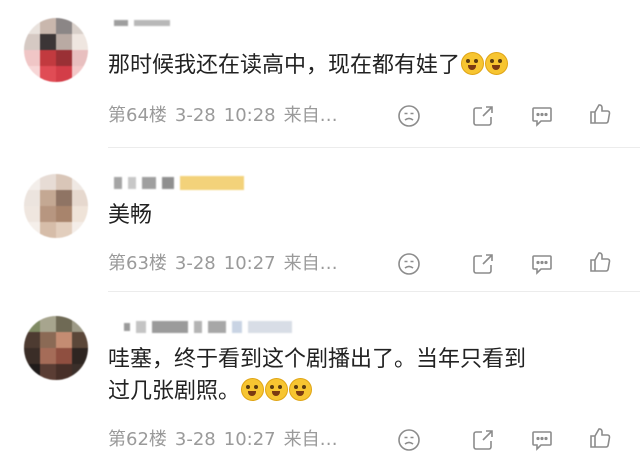 This screenshot has width=640, height=474. I want to click on comment-text: 那时候我还在读高中，现在都有娃了, so click(363, 66).